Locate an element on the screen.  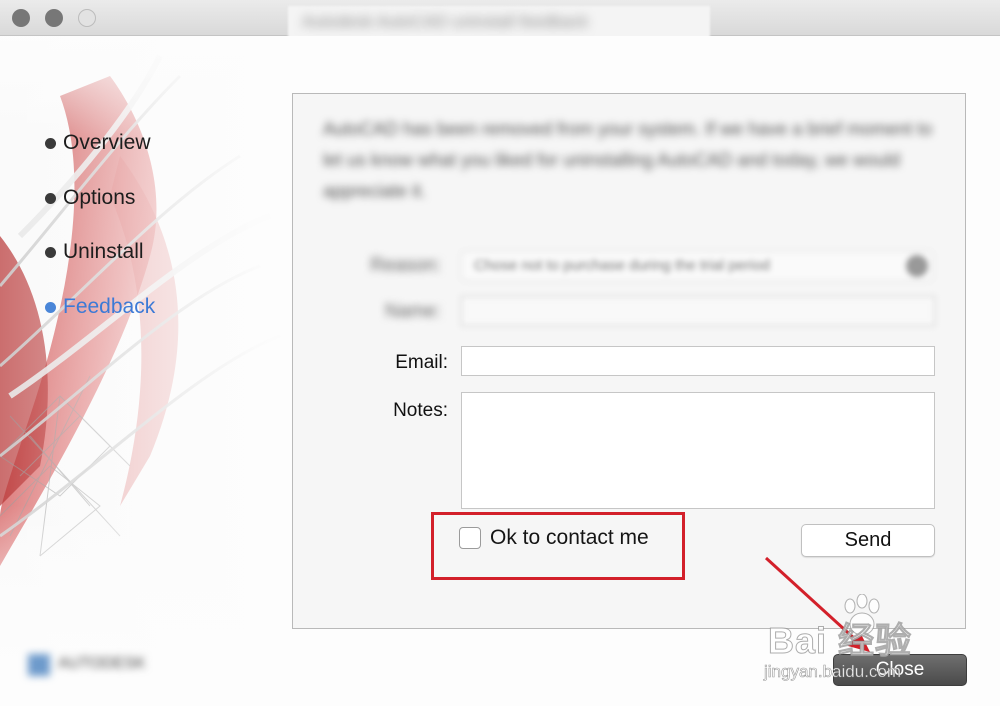
autodesk-logo: AUTODESK is located at coordinates (104, 665).